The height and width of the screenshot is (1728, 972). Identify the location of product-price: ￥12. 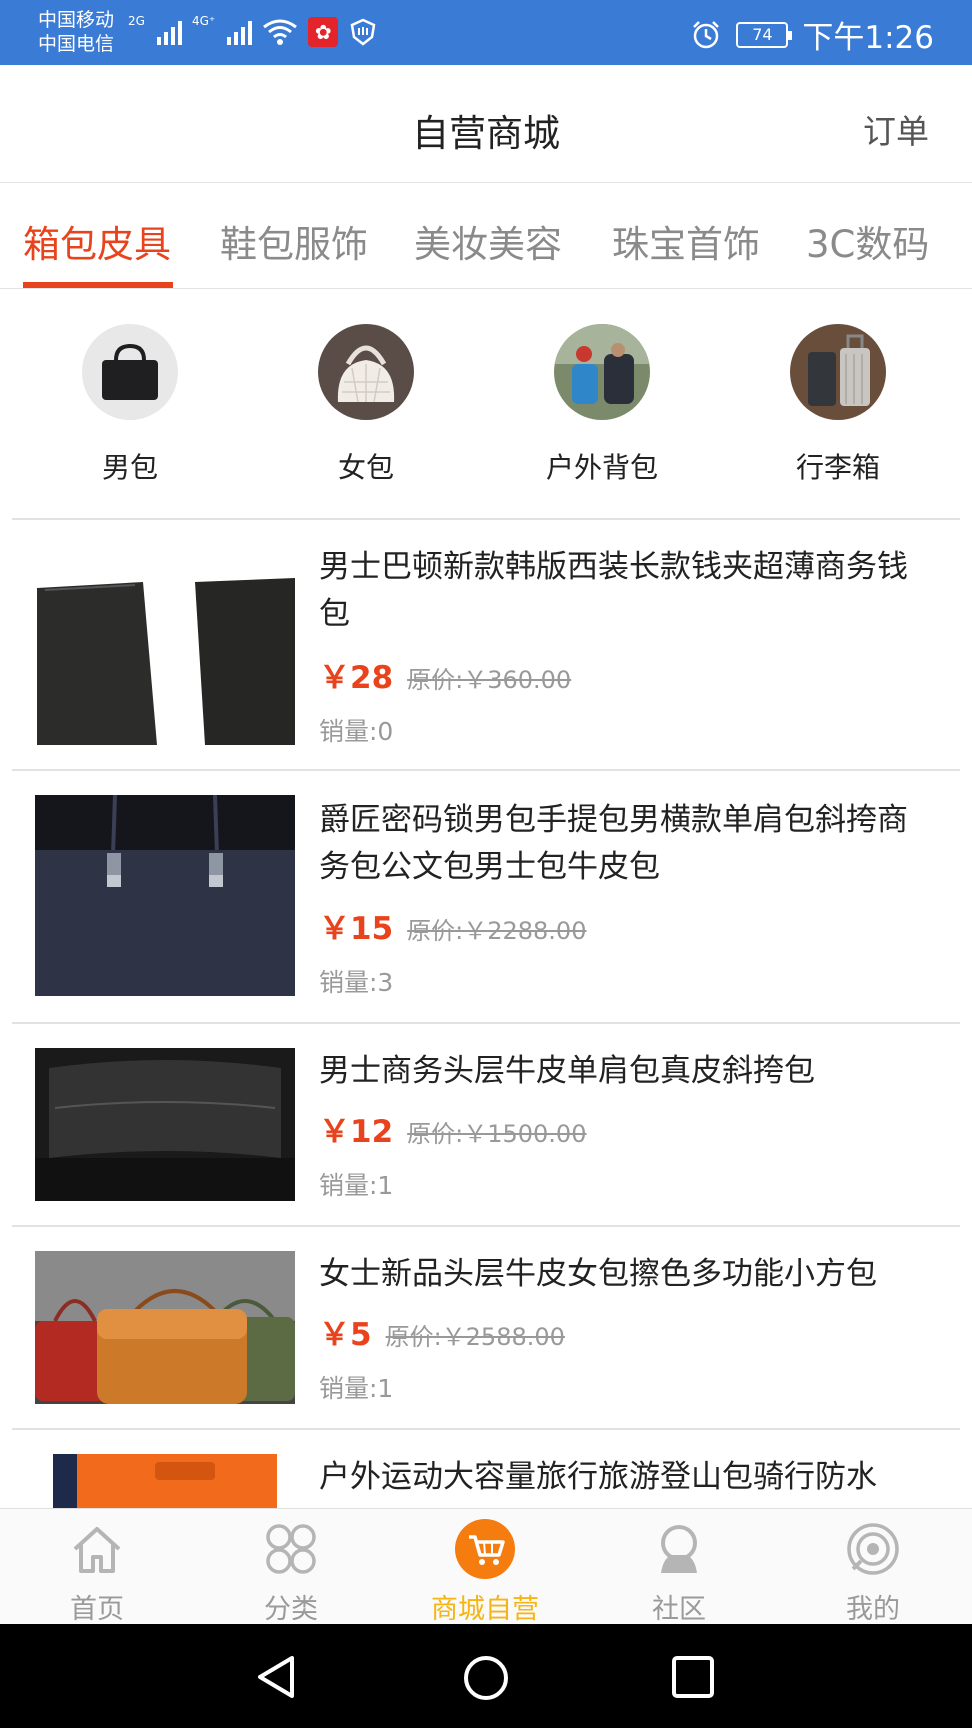
(356, 1132).